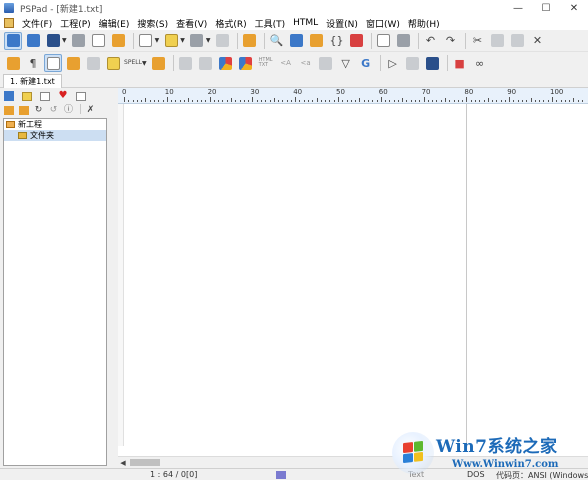  I want to click on add-folder-button, so click(8, 110).